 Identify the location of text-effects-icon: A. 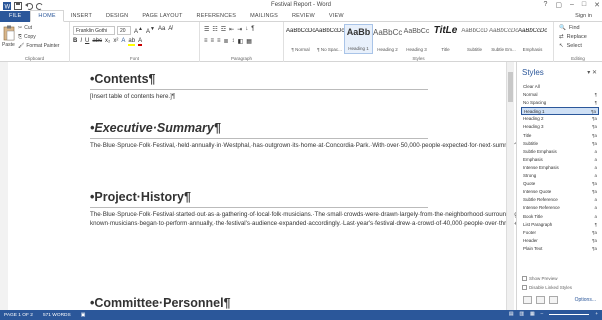
(123, 42).